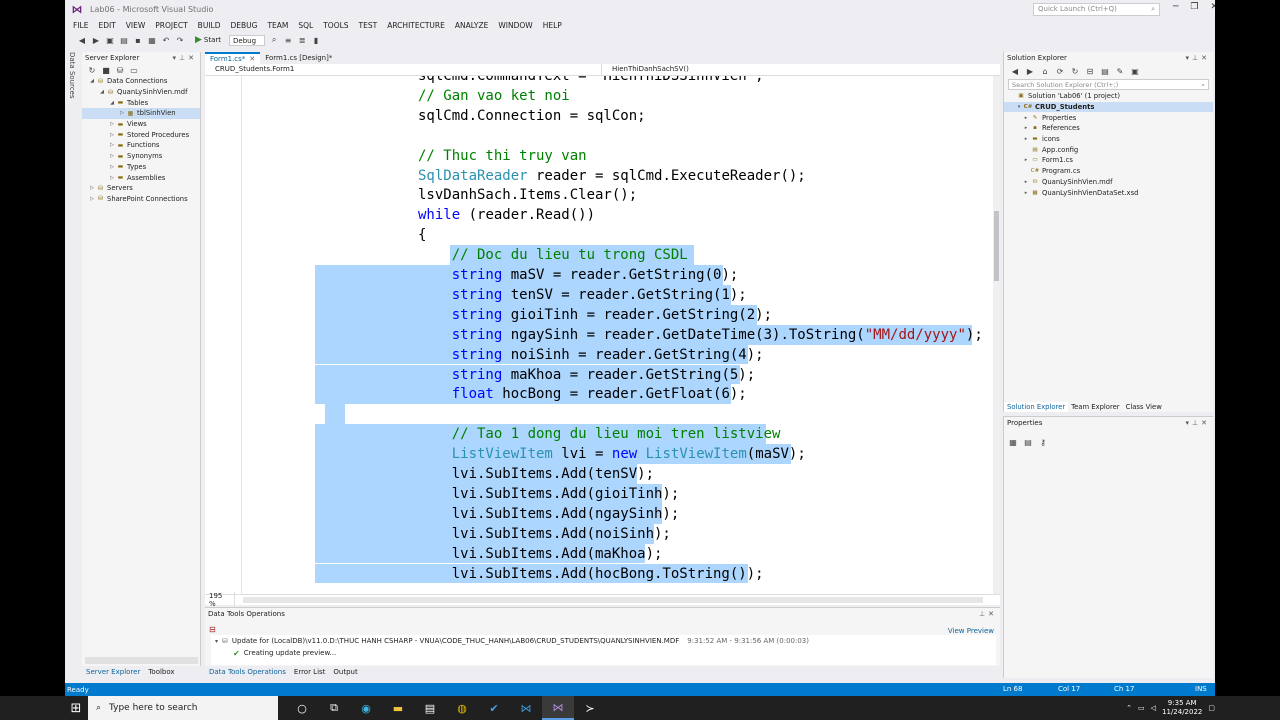  Describe the element at coordinates (590, 708) in the screenshot. I see `powershell-icon: ≻` at that location.